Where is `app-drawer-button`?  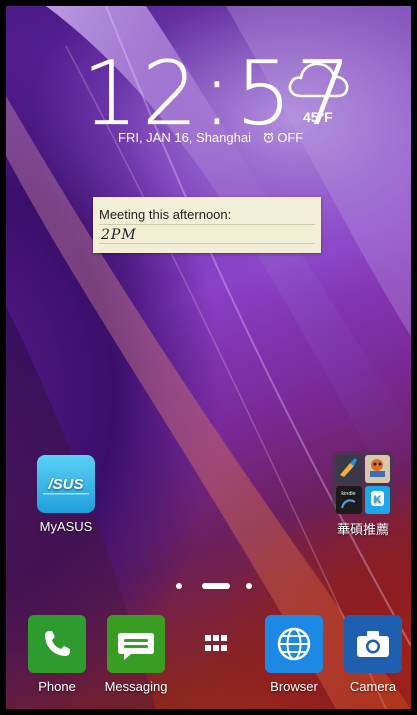
app-drawer-button is located at coordinates (216, 647).